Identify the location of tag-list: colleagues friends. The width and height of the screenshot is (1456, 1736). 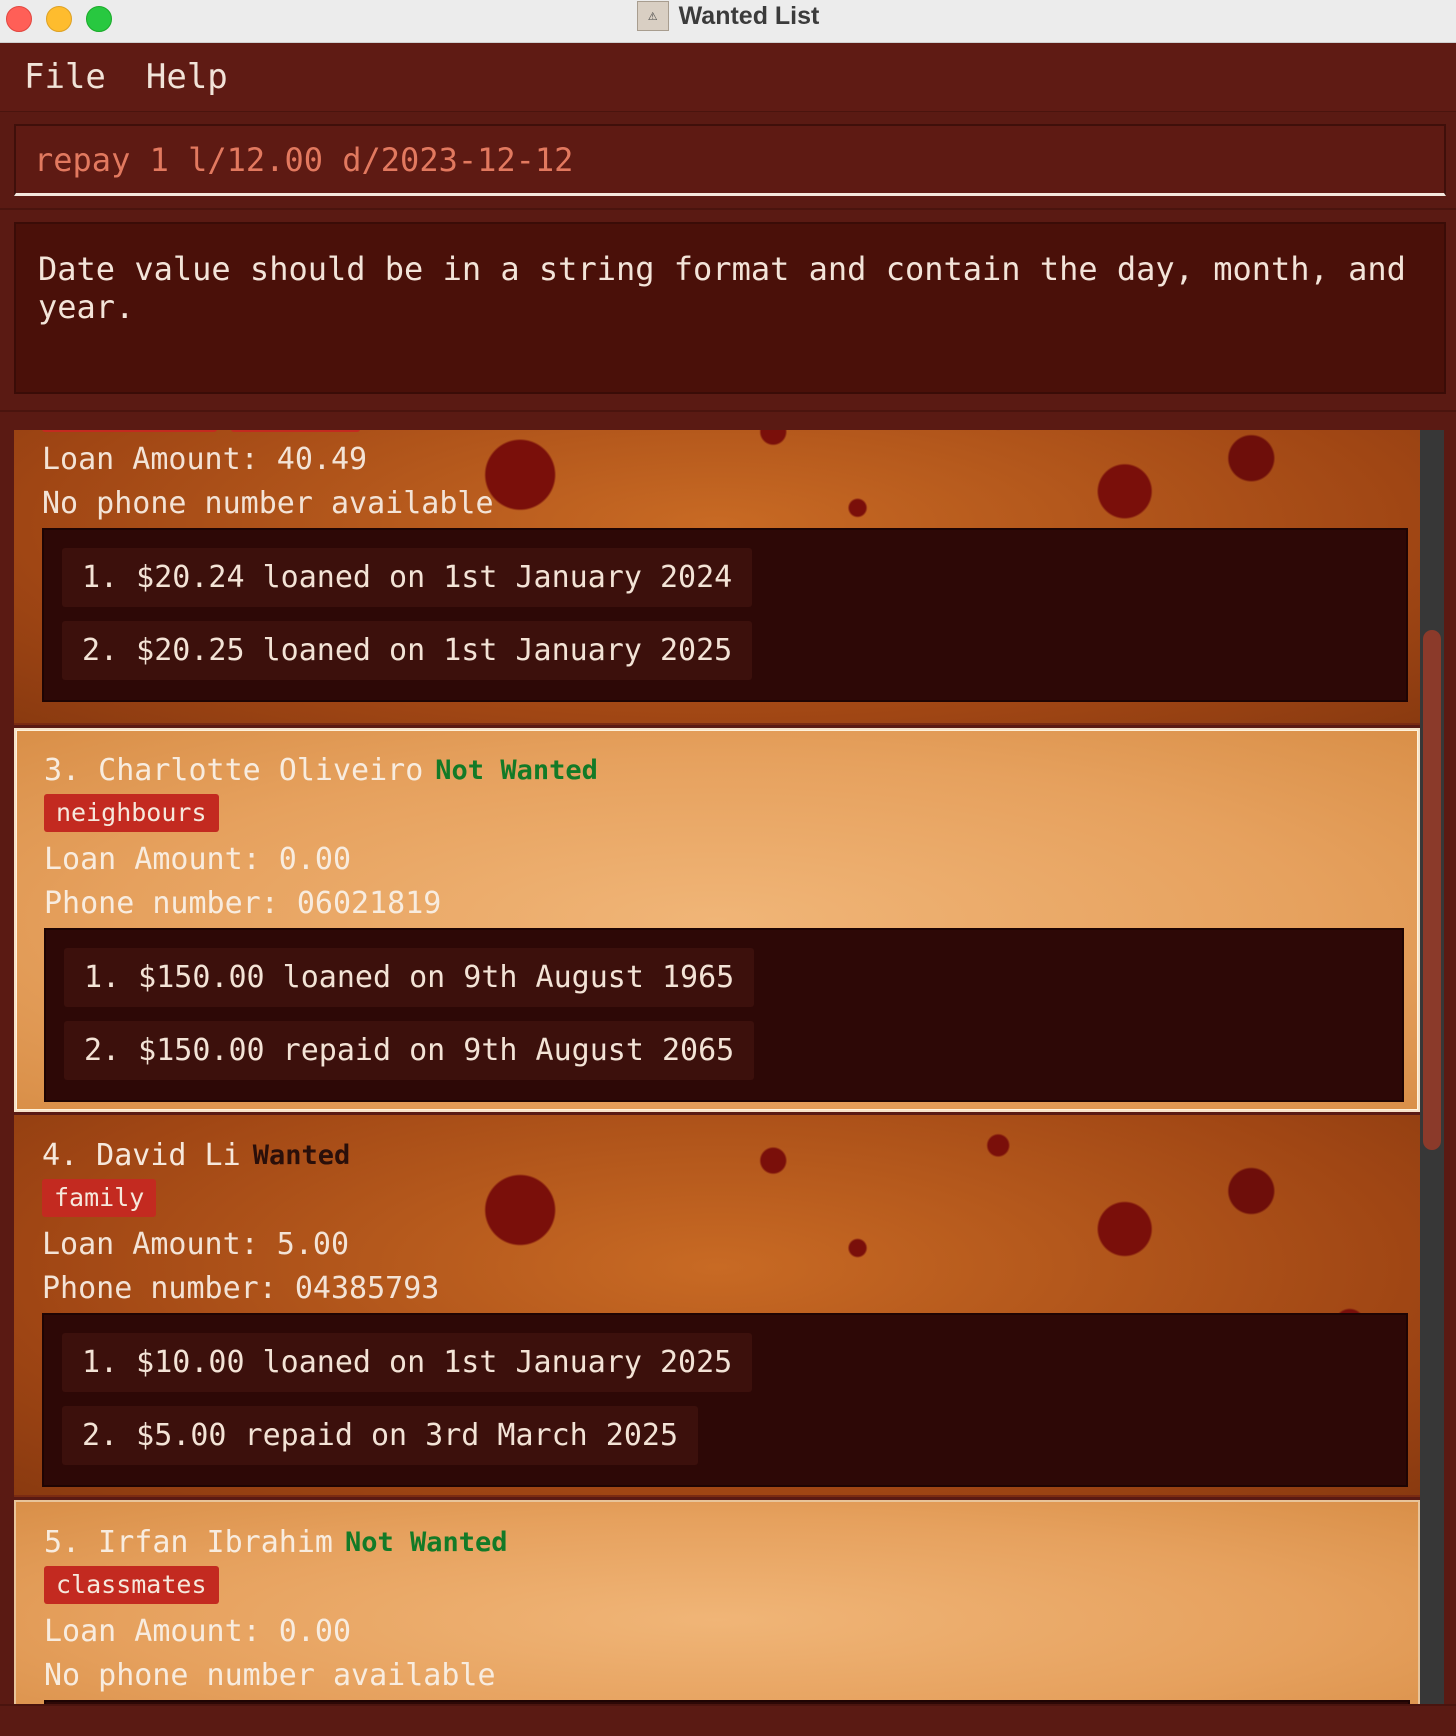
(717, 432).